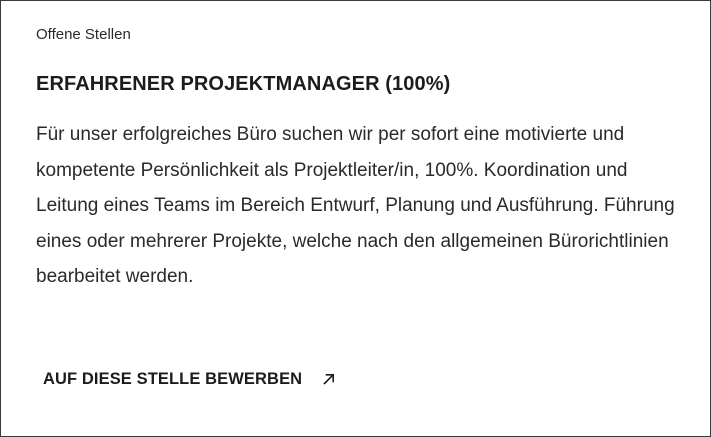 This screenshot has height=437, width=711. I want to click on arrow-up-right-icon, so click(329, 379).